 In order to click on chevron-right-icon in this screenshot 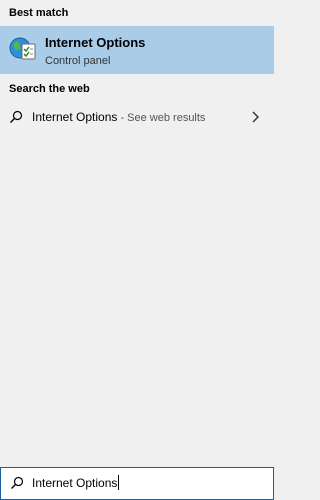, I will do `click(255, 117)`.